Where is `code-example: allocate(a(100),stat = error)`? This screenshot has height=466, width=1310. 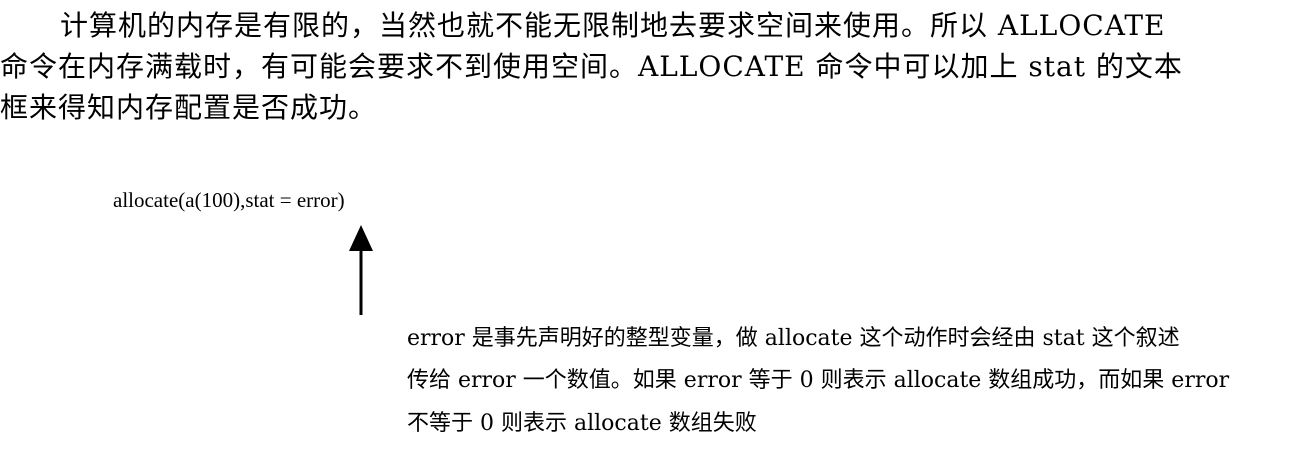 code-example: allocate(a(100),stat = error) is located at coordinates (229, 200).